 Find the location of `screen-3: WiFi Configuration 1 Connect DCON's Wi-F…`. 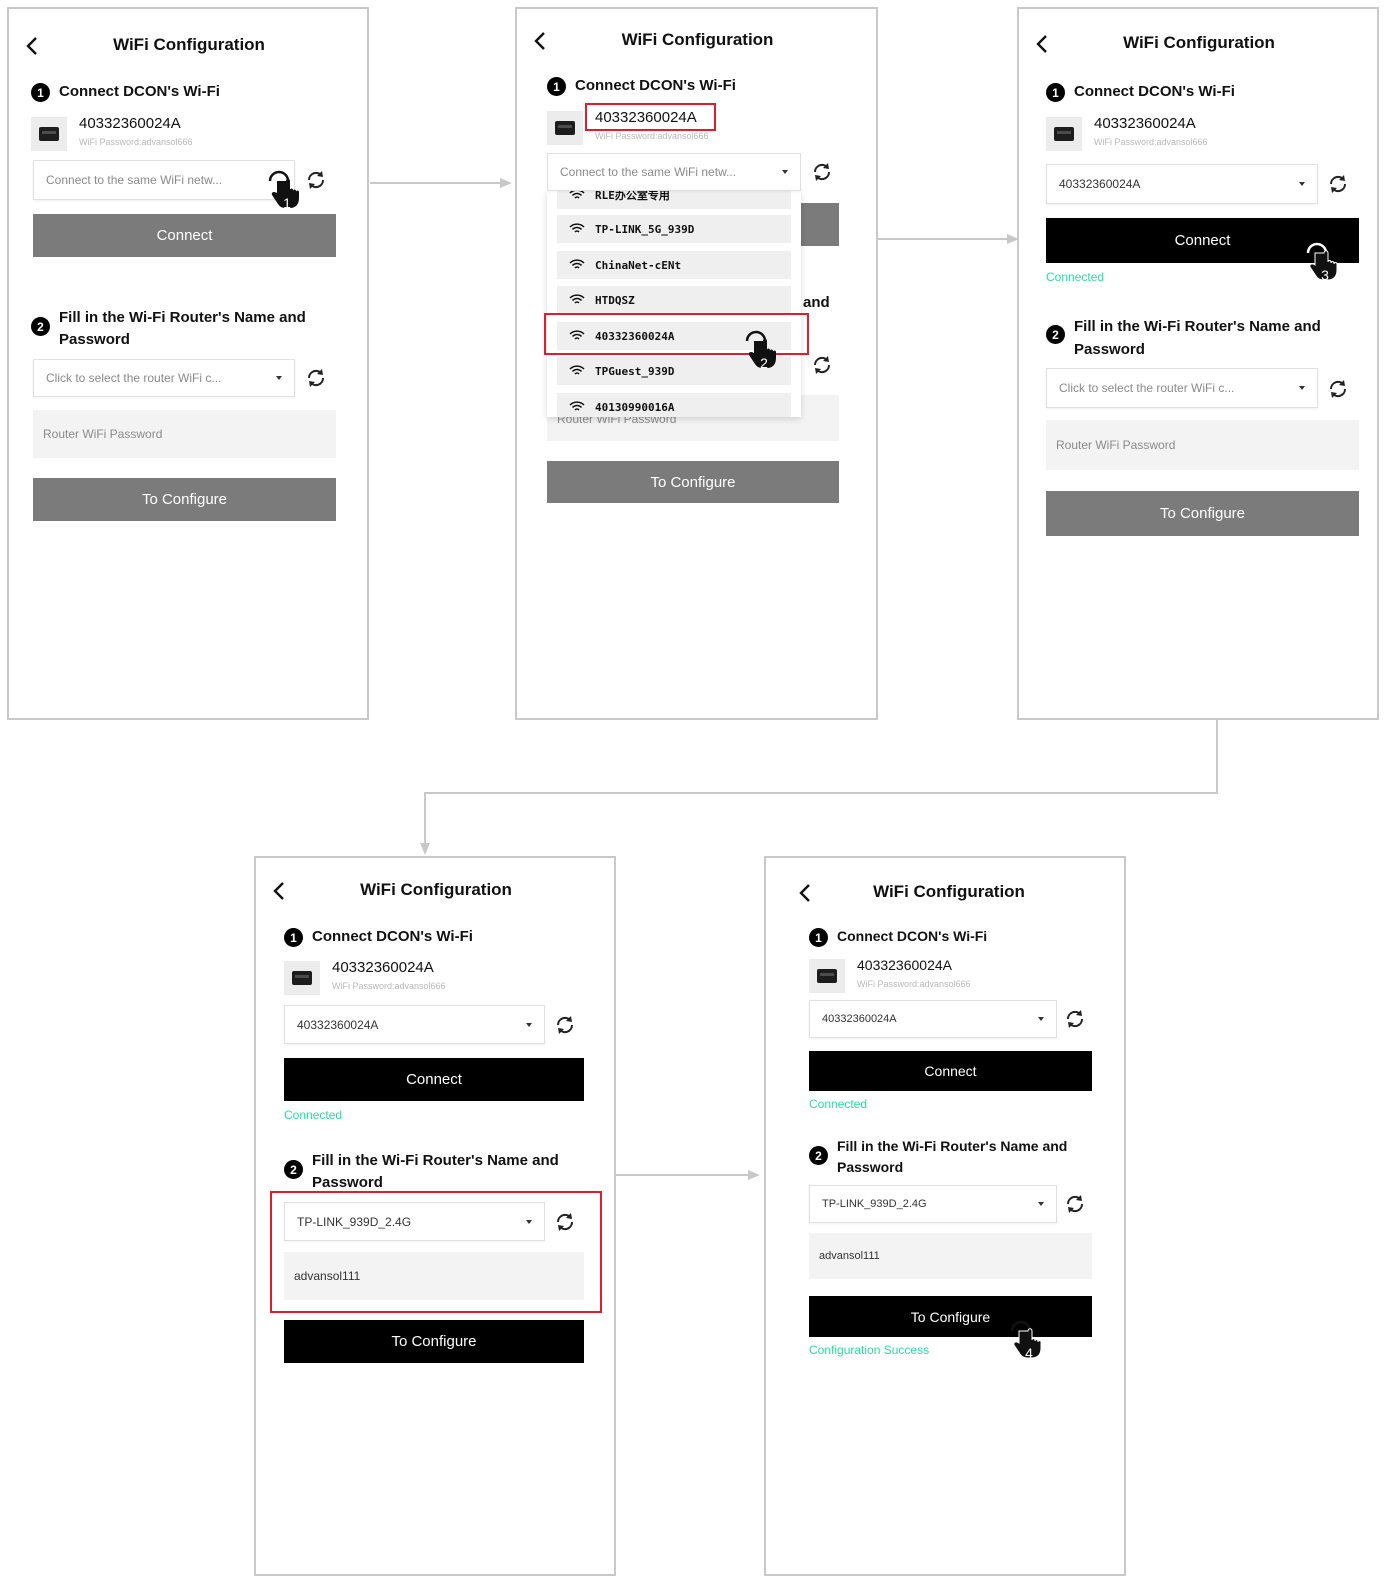

screen-3: WiFi Configuration 1 Connect DCON's Wi-F… is located at coordinates (1198, 363).